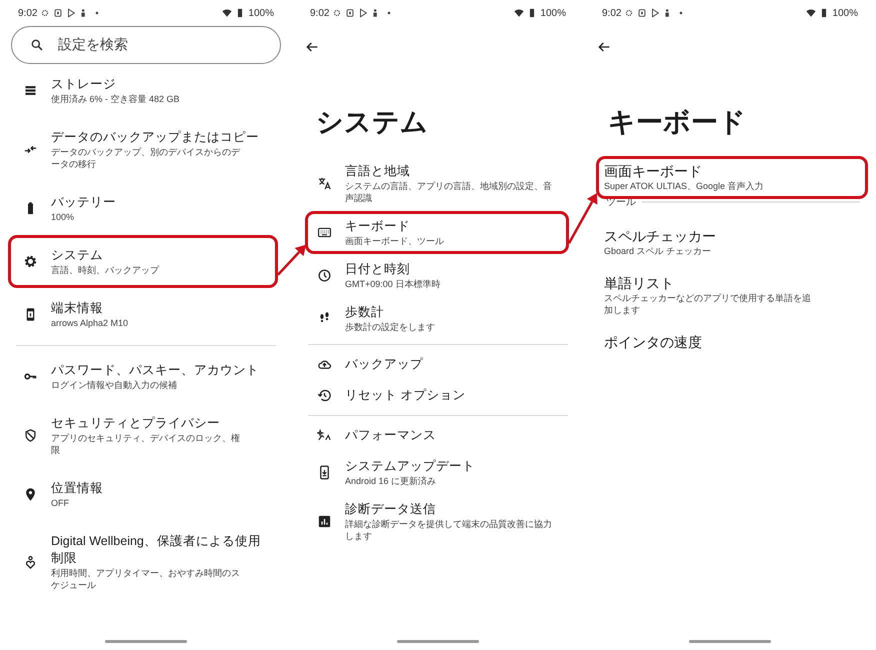  Describe the element at coordinates (83, 202) in the screenshot. I see `item-title: バッテリー` at that location.